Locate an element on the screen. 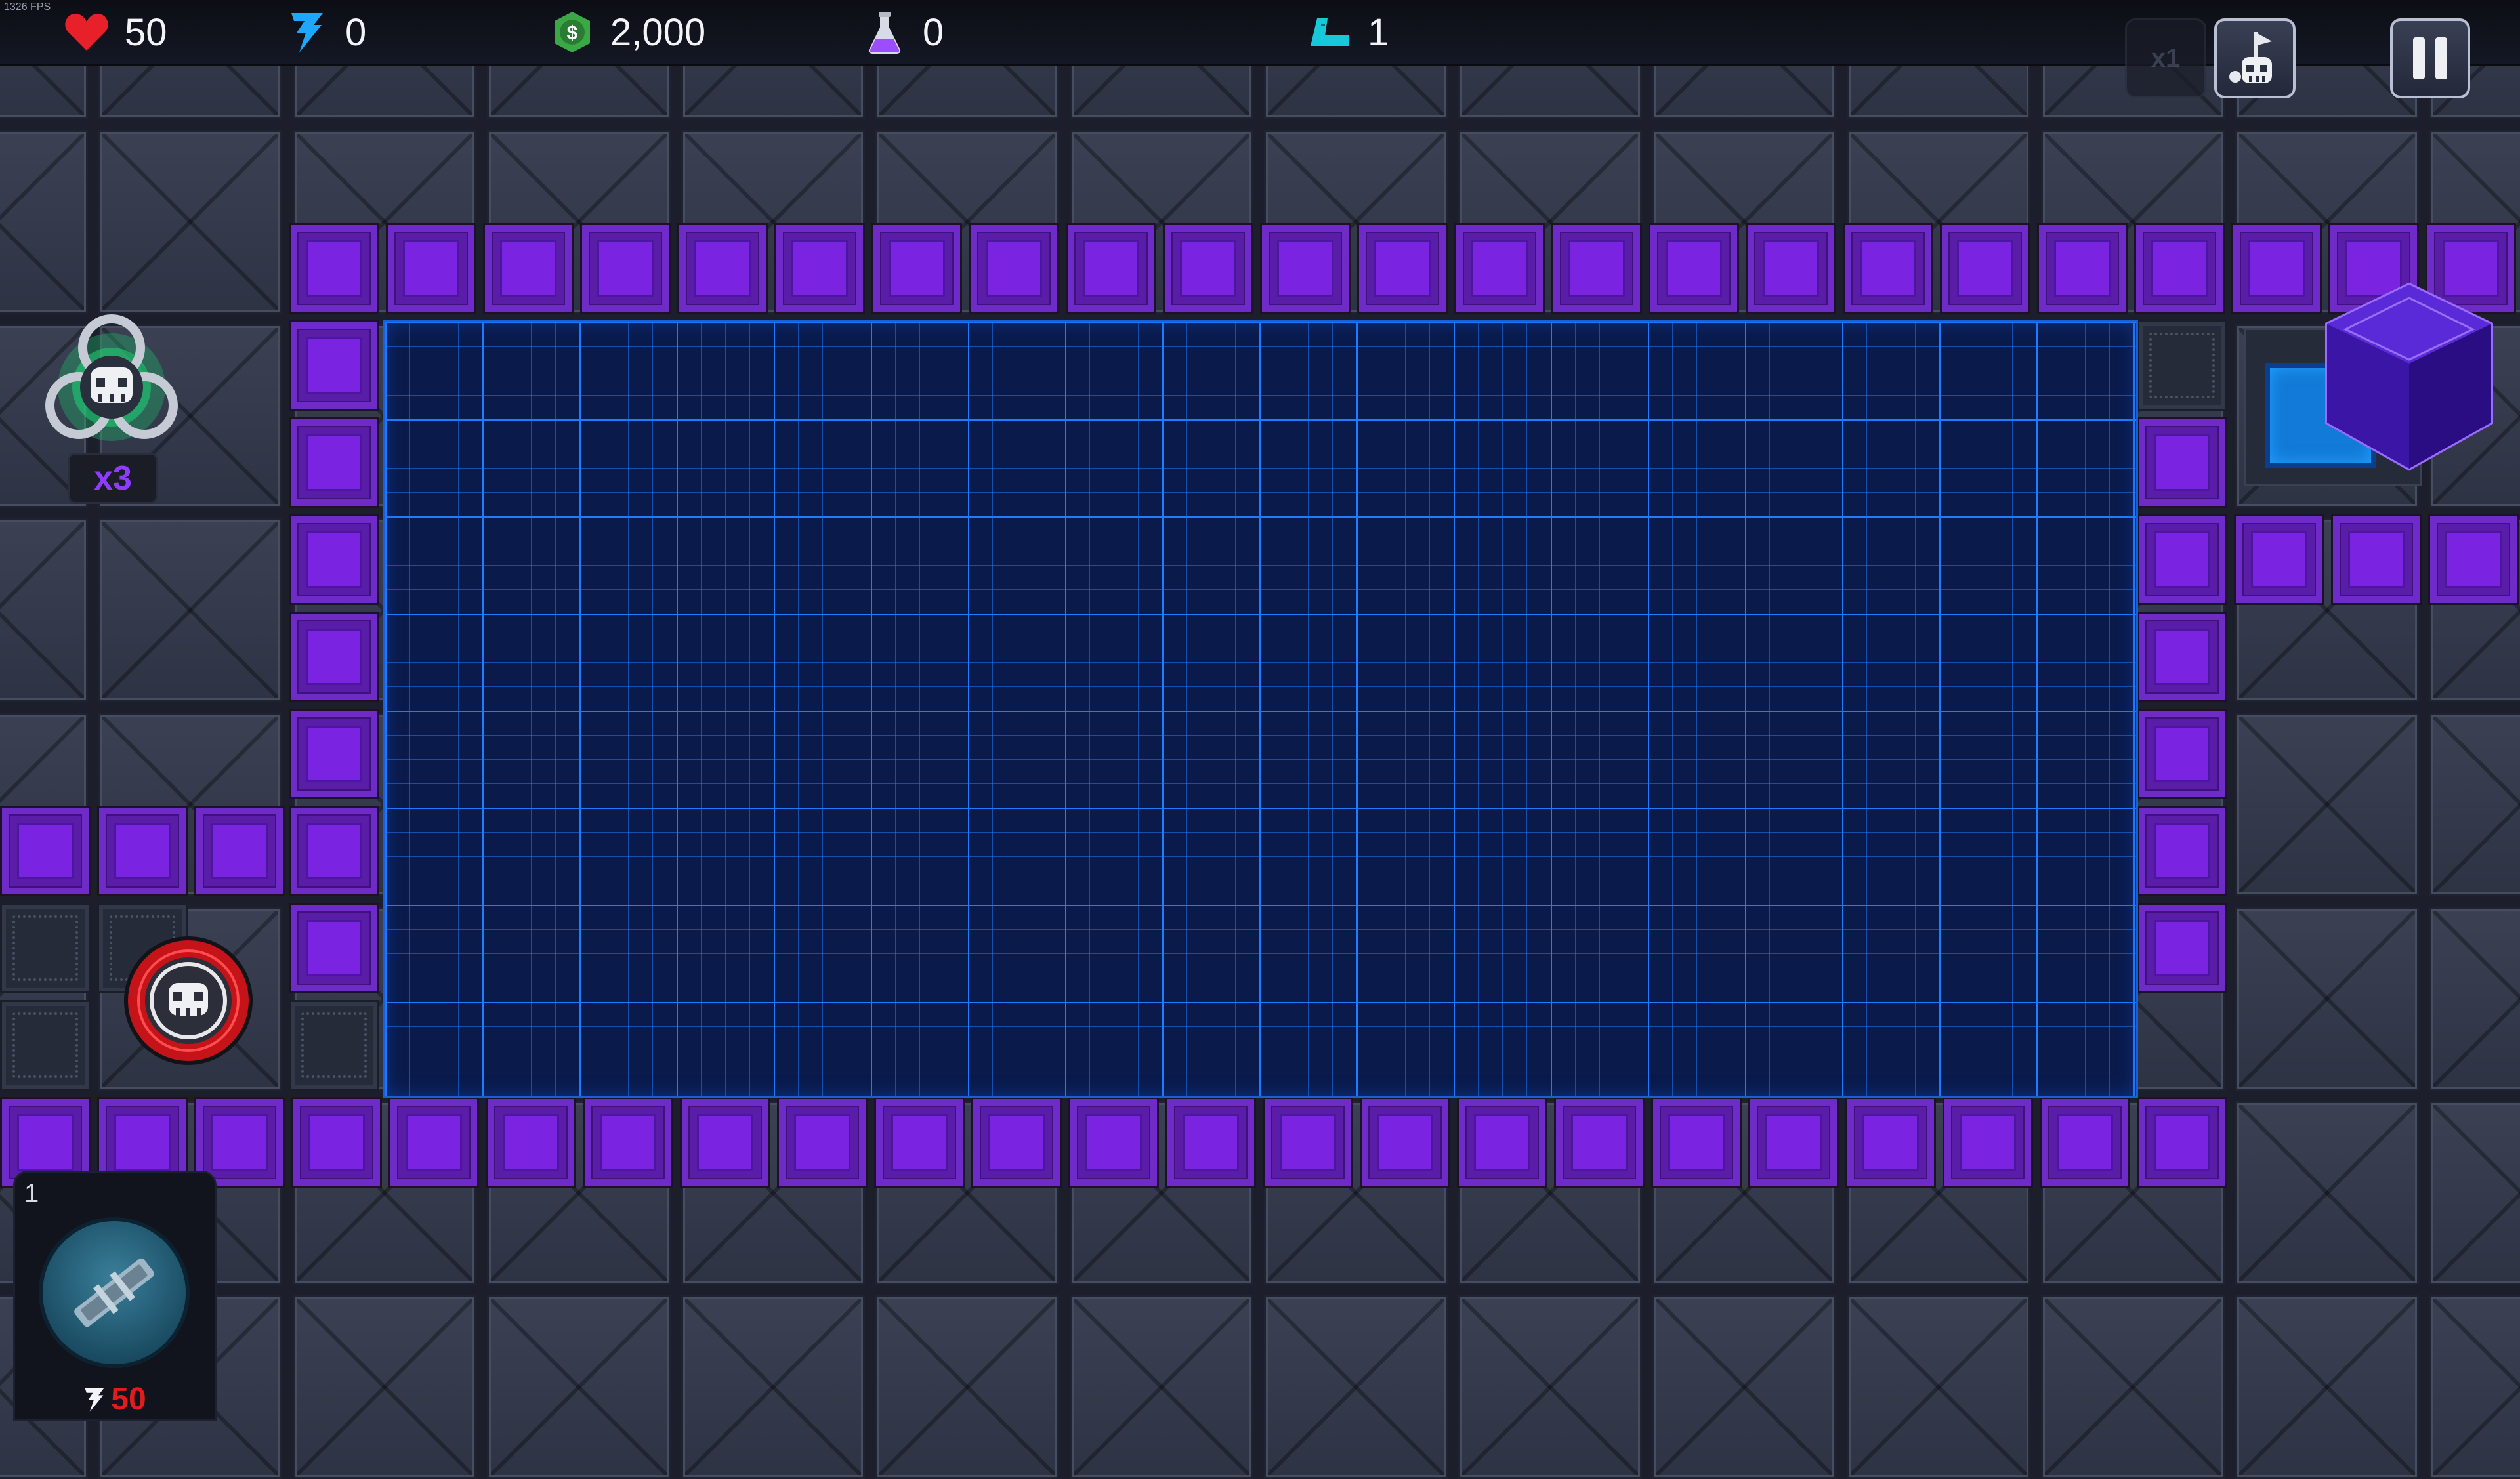  tower-selection-panel: 1 50 is located at coordinates (115, 1296).